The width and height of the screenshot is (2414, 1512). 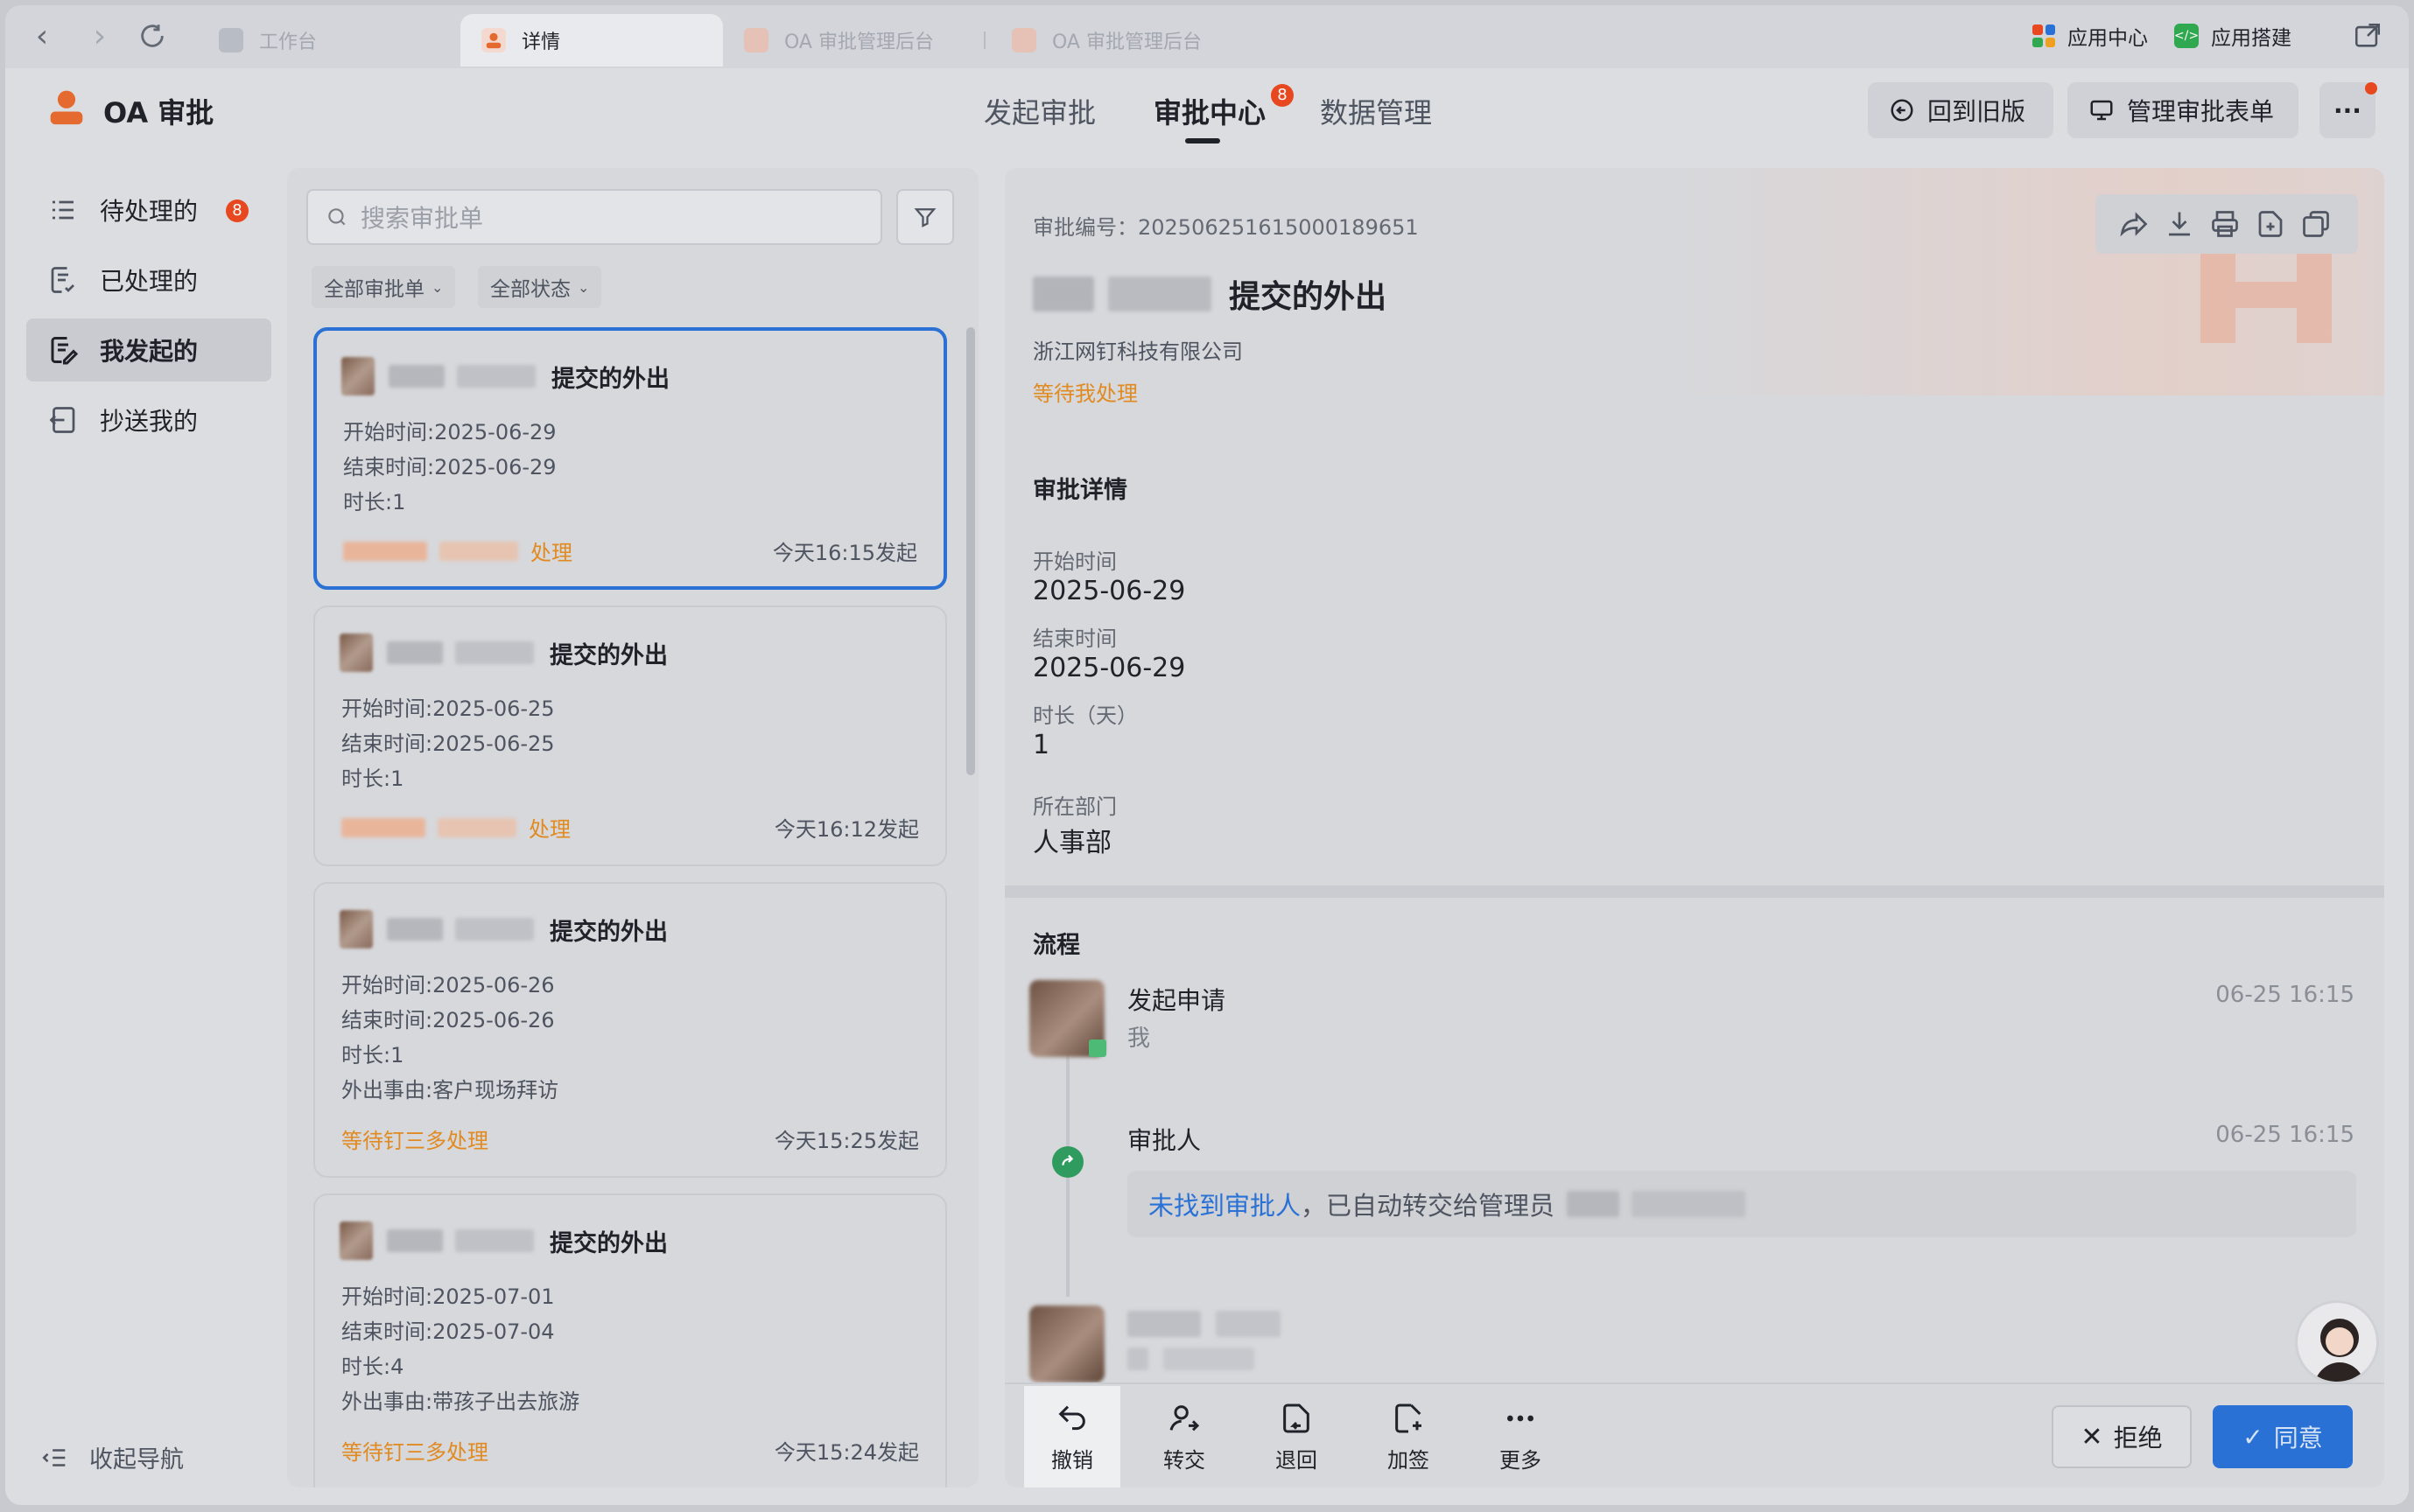 I want to click on list-icon, so click(x=63, y=210).